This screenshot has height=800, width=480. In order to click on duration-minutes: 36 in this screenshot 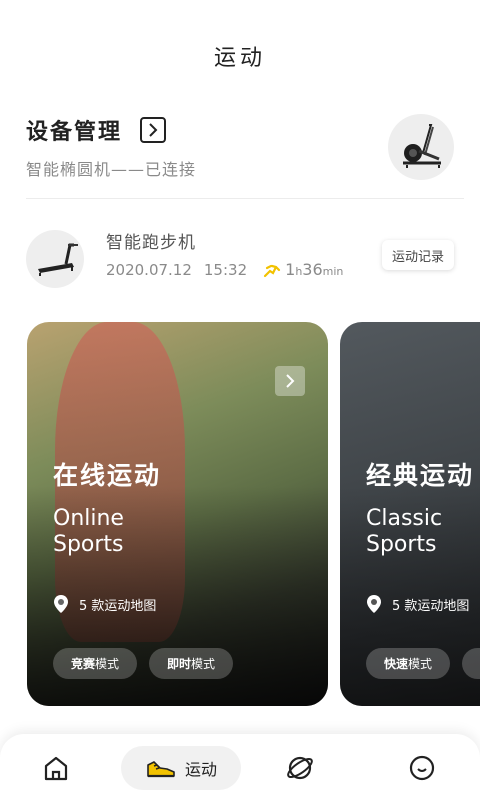, I will do `click(312, 269)`.